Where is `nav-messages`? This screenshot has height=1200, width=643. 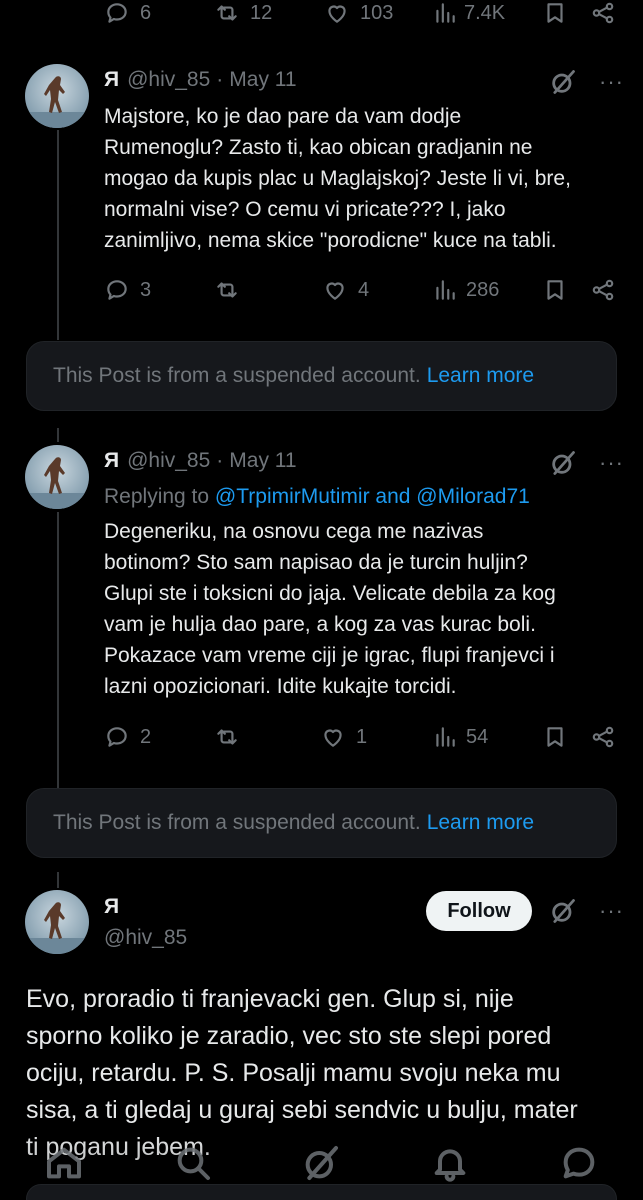 nav-messages is located at coordinates (579, 1165).